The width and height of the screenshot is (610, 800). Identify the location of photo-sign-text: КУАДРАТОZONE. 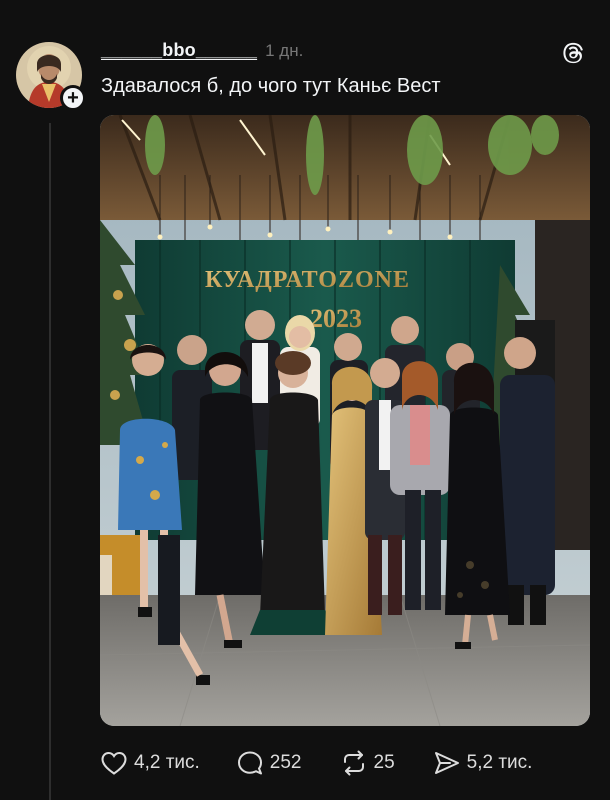
(307, 280).